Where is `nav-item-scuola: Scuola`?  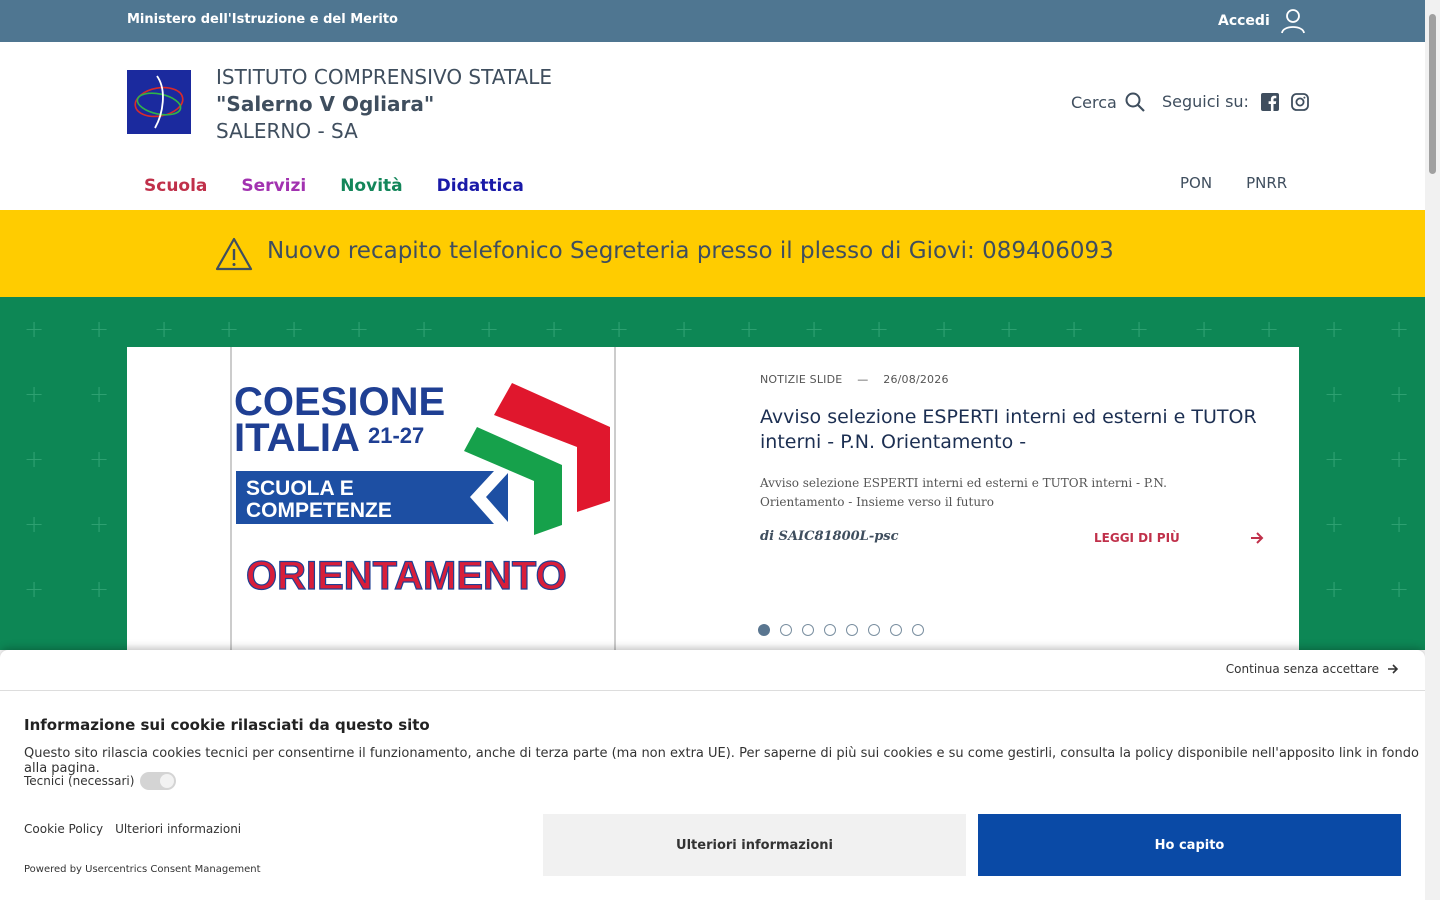 nav-item-scuola: Scuola is located at coordinates (175, 186).